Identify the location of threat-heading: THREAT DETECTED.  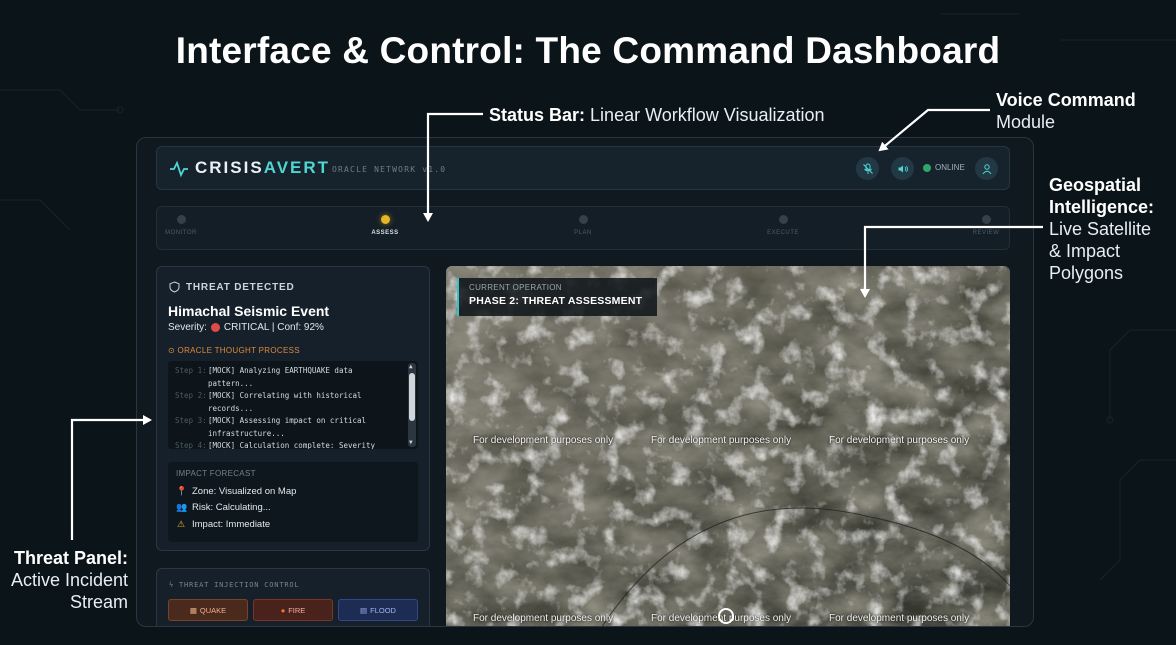
(231, 287).